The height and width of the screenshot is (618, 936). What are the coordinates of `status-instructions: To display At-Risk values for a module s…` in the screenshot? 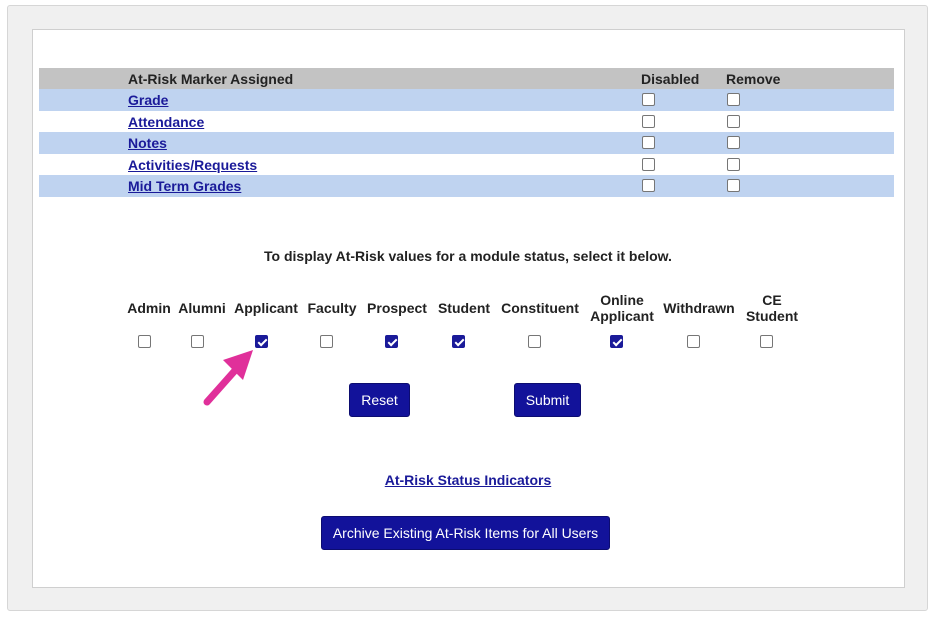 It's located at (468, 256).